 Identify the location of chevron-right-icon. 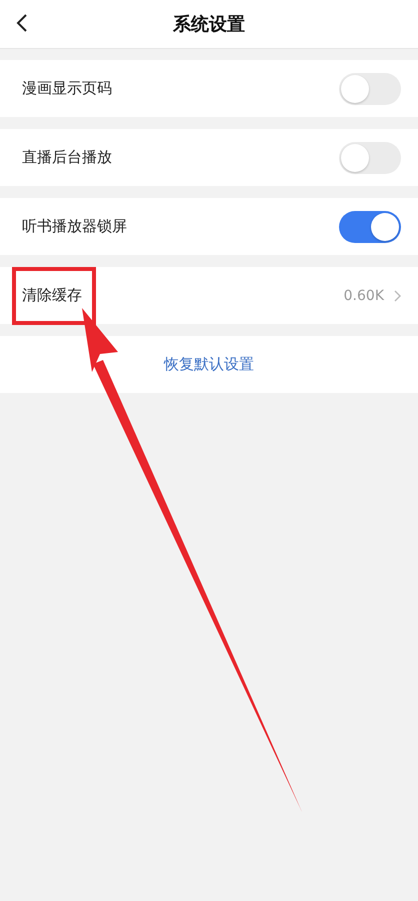
(397, 296).